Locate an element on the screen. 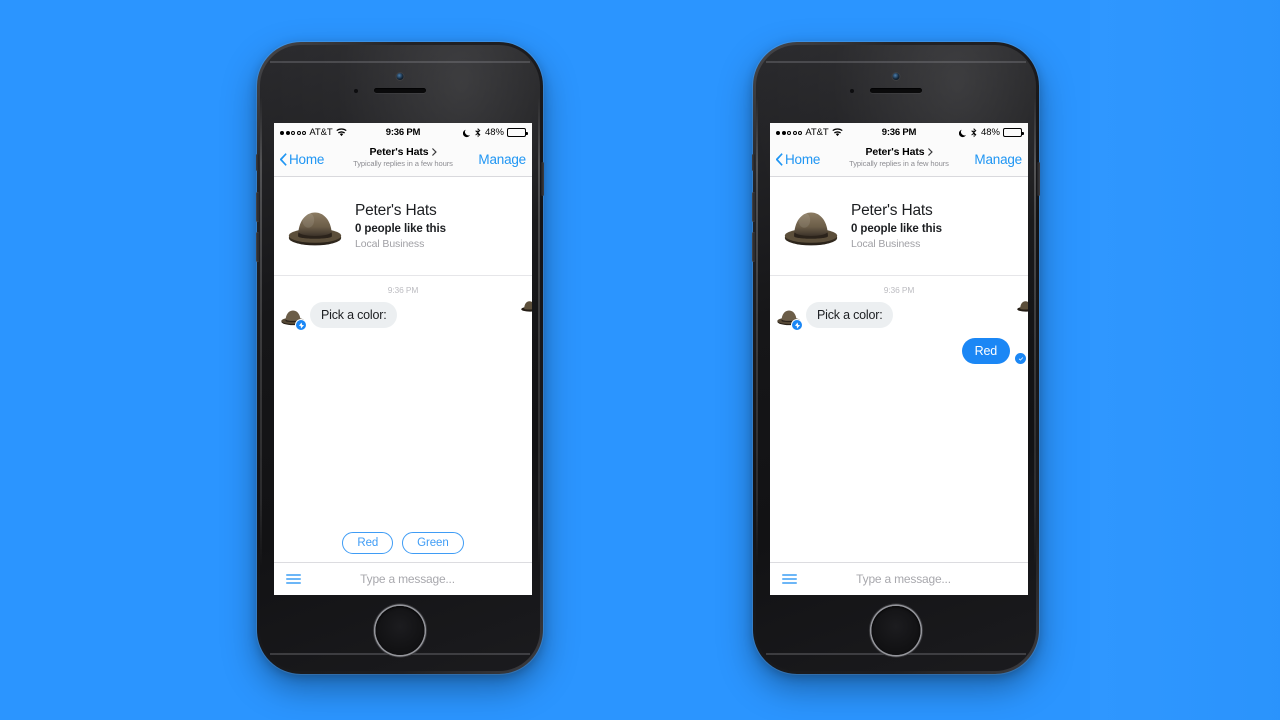 This screenshot has width=1280, height=720. antenna-line-top is located at coordinates (896, 62).